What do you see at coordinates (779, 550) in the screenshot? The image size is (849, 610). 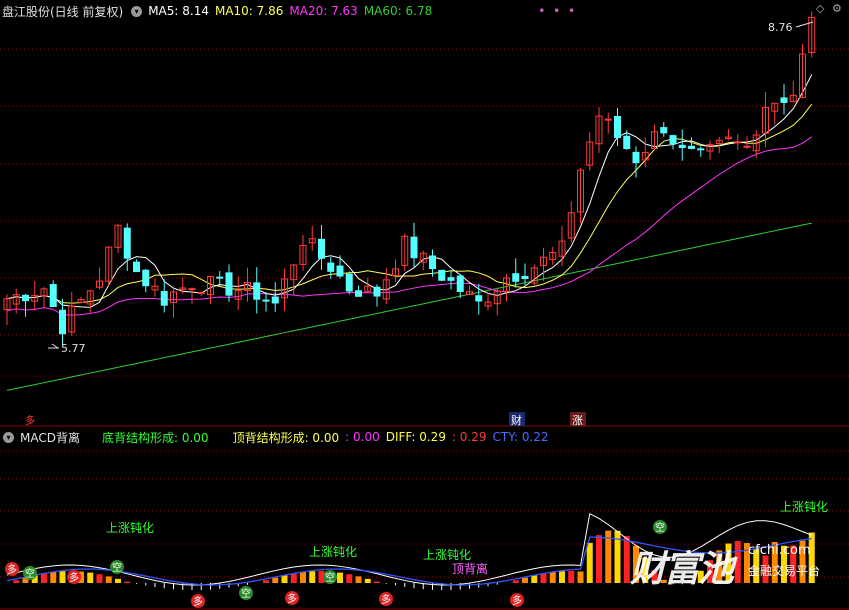 I see `watermark-site: cfchi.com` at bounding box center [779, 550].